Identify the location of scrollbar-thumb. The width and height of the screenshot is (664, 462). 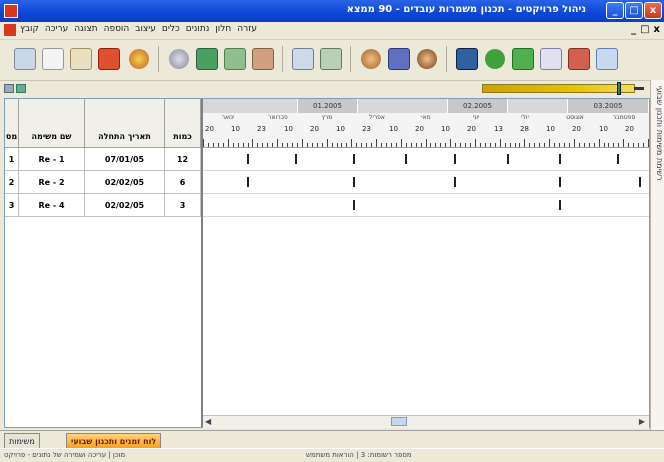
(399, 421).